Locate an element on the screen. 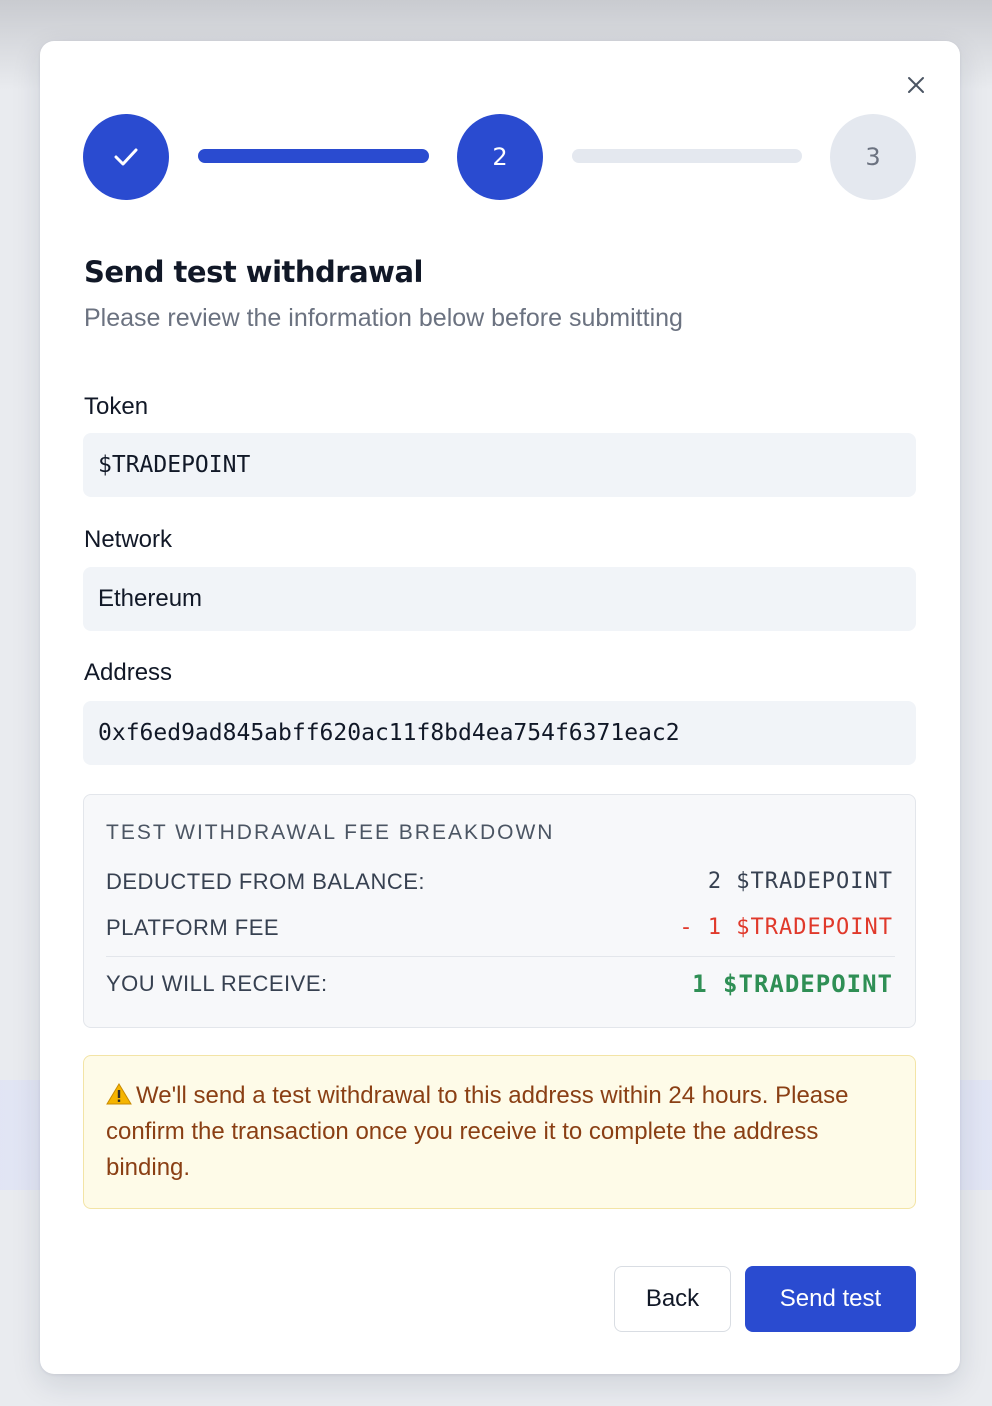  platform-fee-label: PLATFORM FEE is located at coordinates (193, 927).